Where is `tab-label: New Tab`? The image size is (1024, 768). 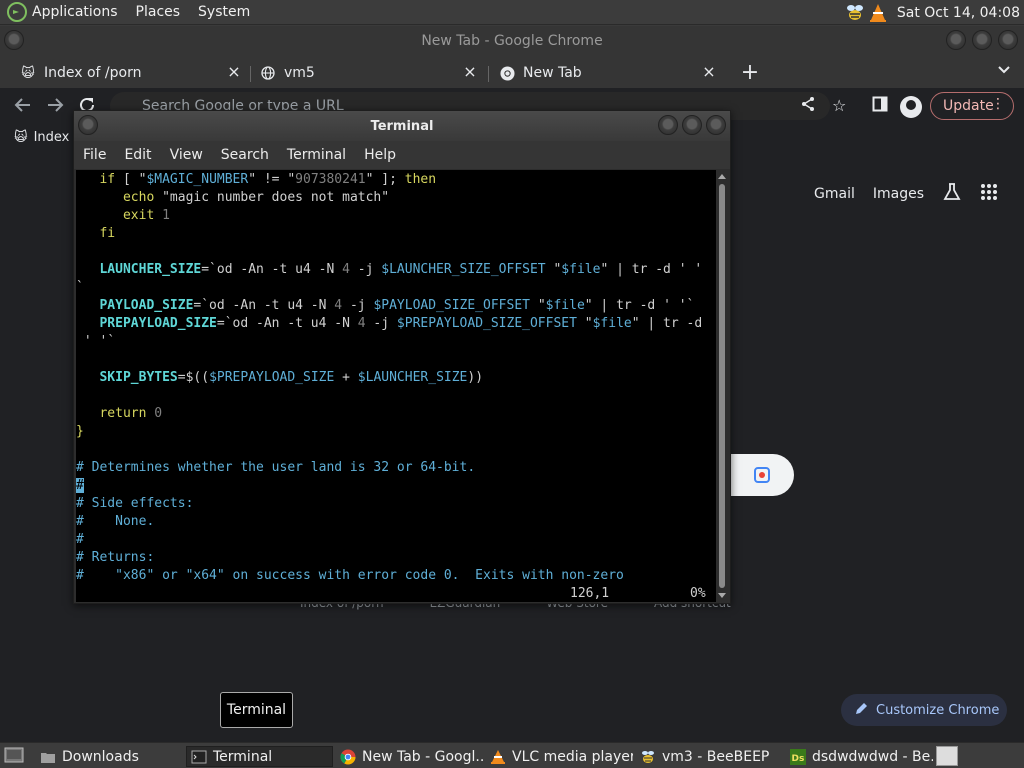
tab-label: New Tab is located at coordinates (552, 73).